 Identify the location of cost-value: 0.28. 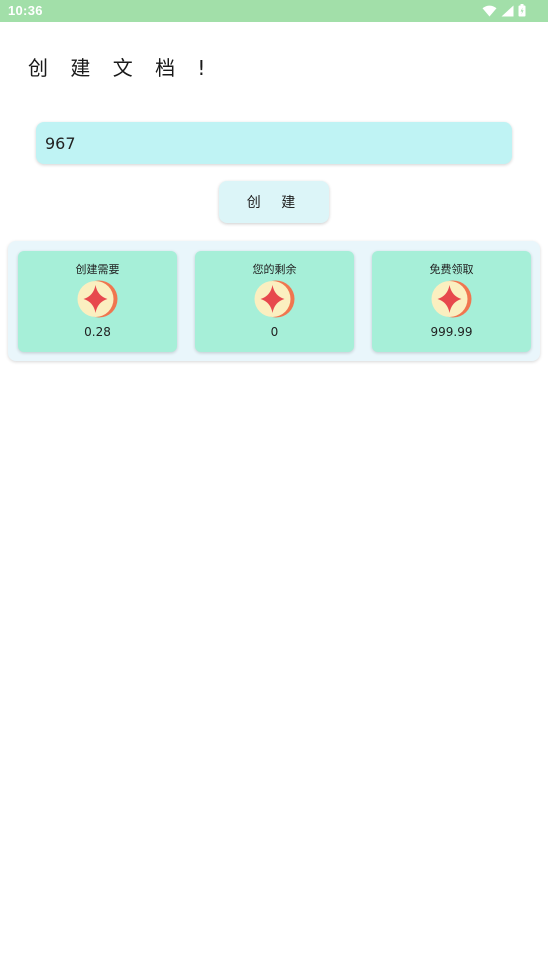
(97, 332).